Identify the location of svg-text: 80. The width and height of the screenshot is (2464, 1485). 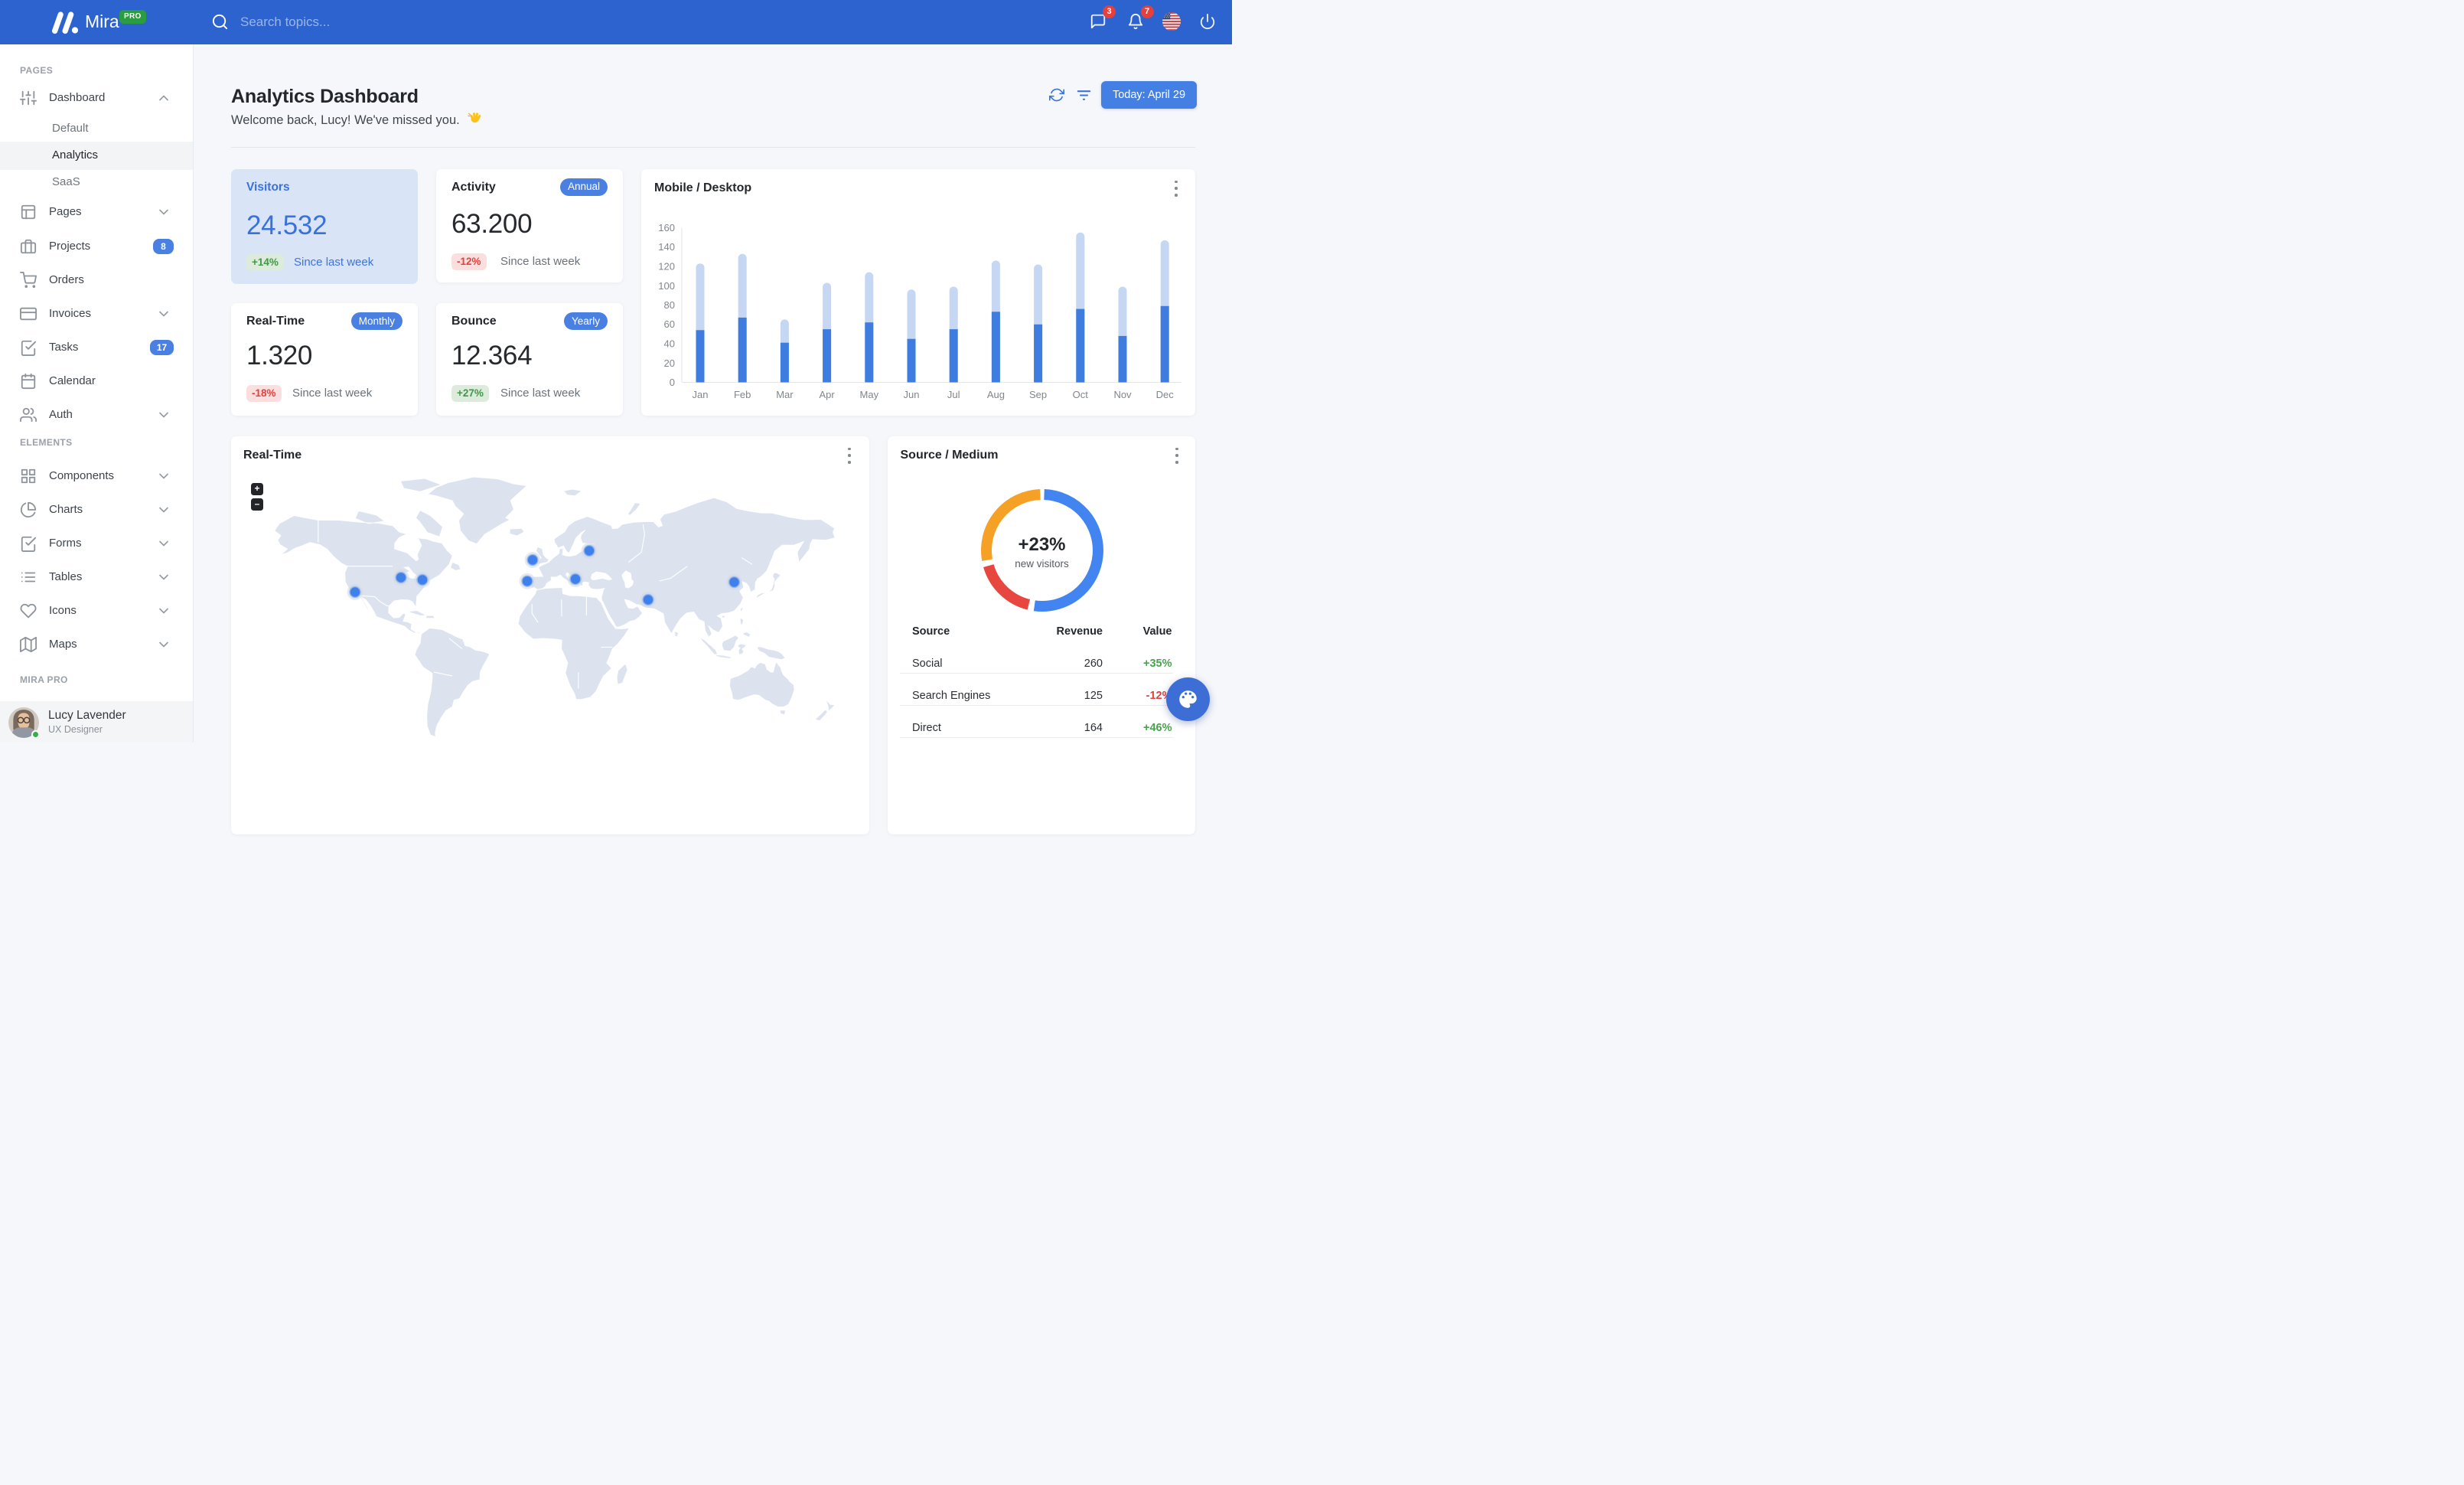
(669, 305).